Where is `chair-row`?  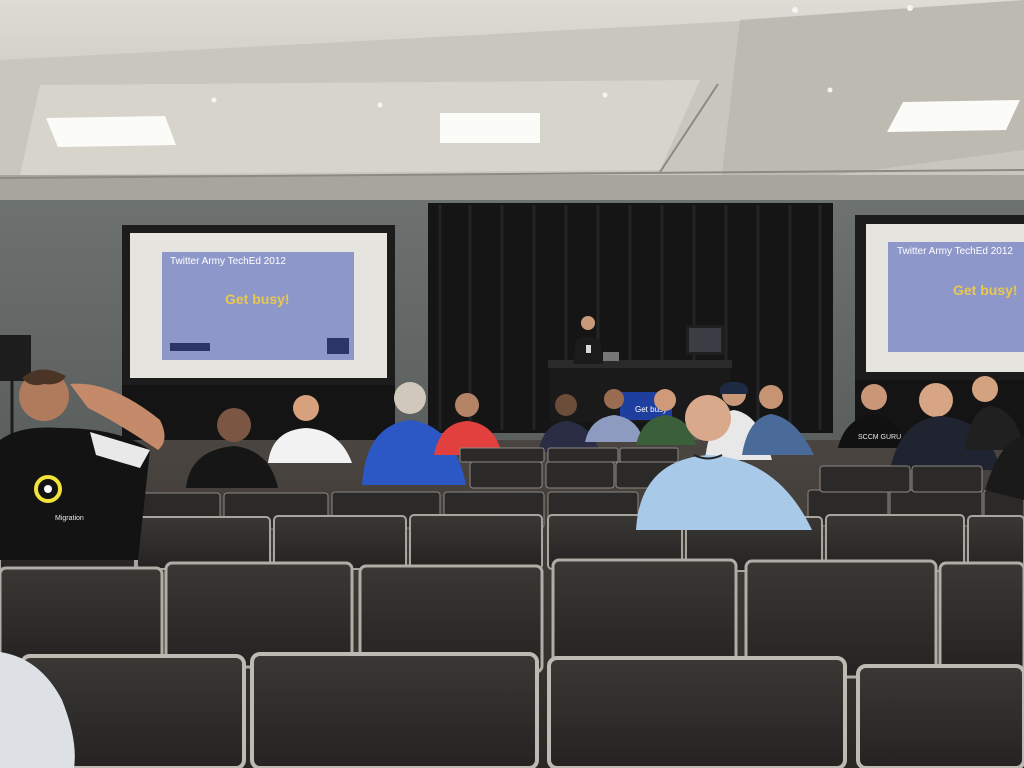
chair-row is located at coordinates (522, 710).